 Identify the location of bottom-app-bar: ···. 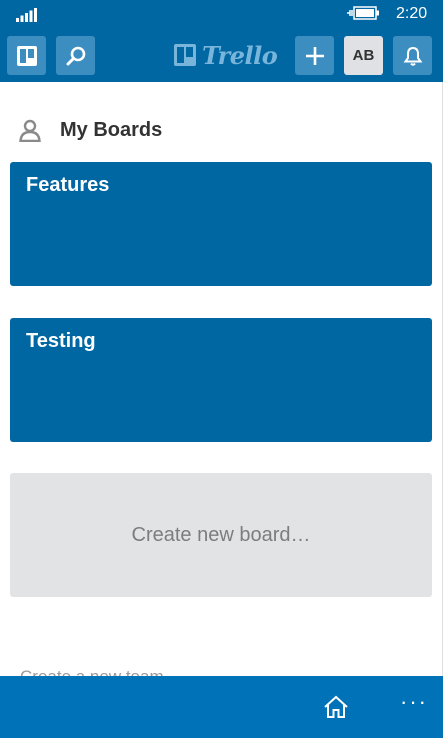
(221, 707).